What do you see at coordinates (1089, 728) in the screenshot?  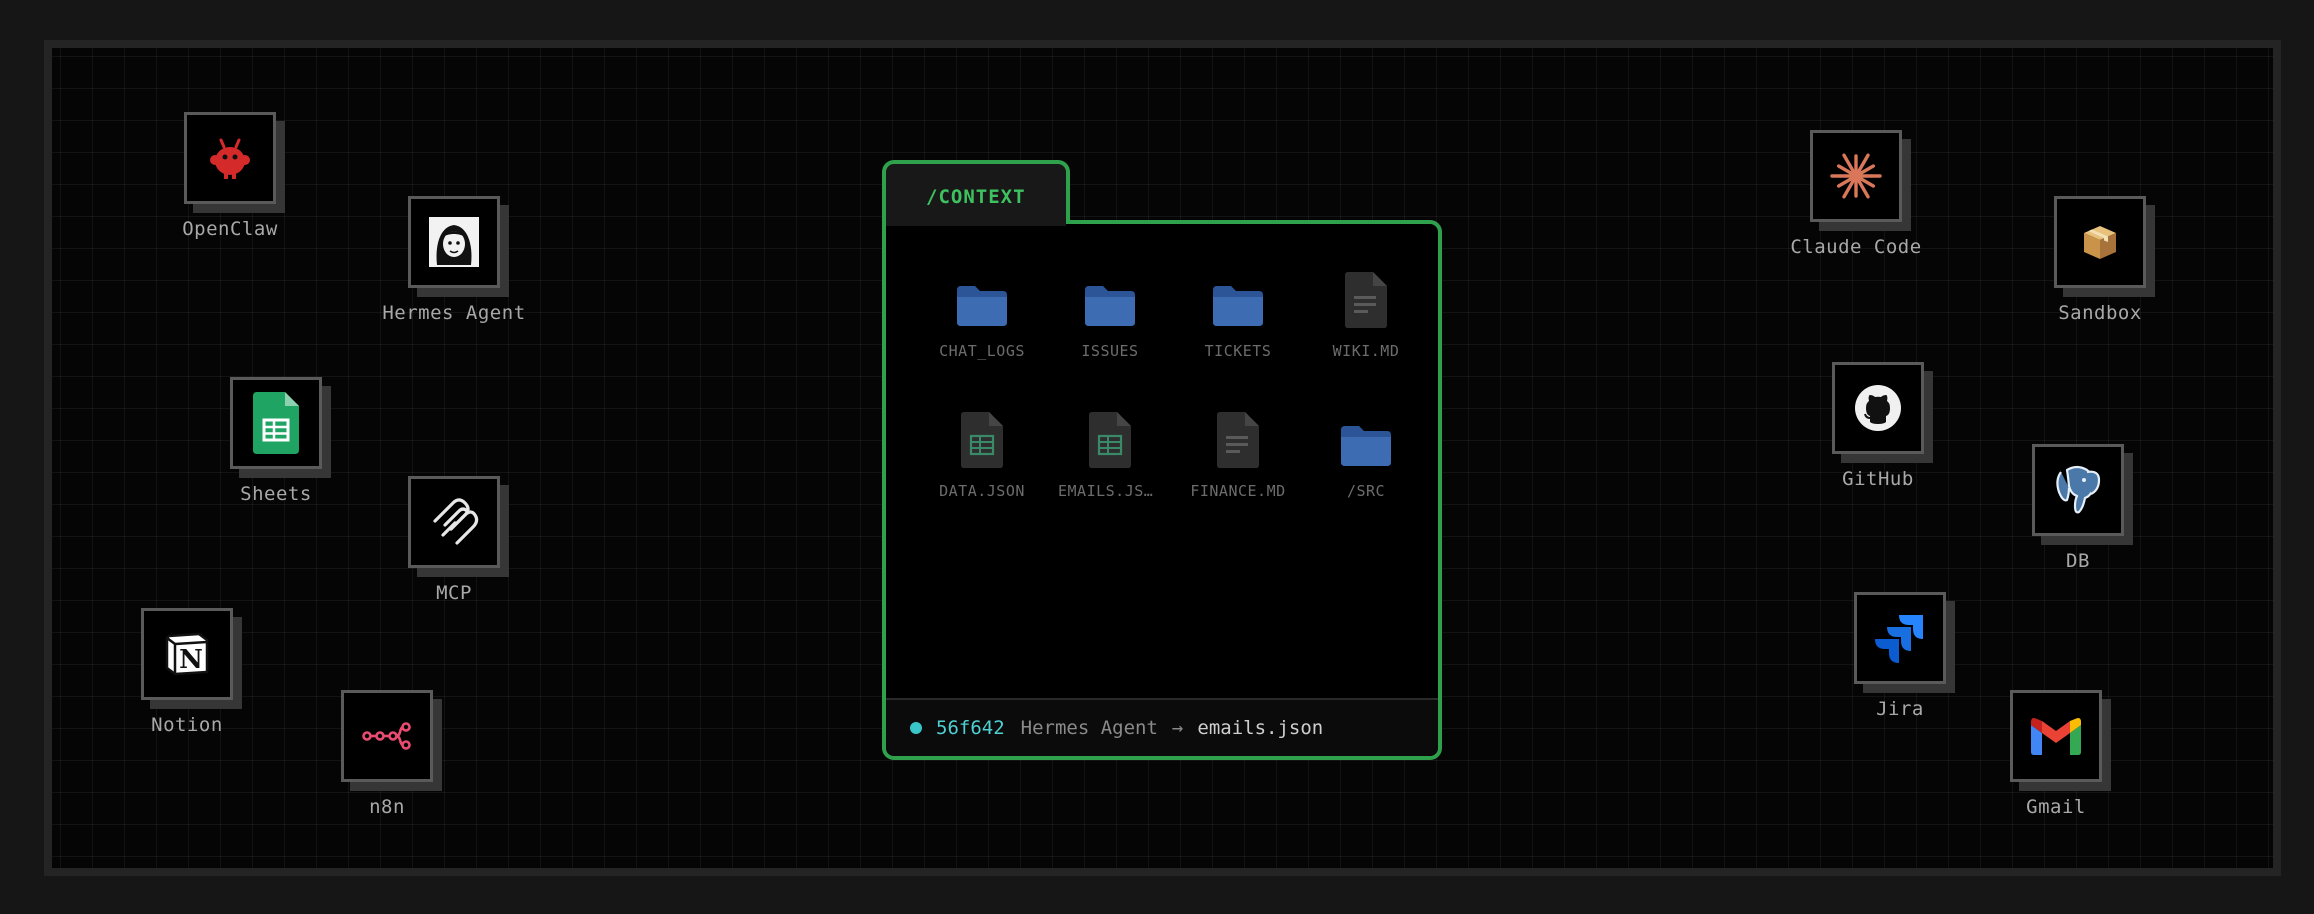 I see `status-agent: Hermes Agent` at bounding box center [1089, 728].